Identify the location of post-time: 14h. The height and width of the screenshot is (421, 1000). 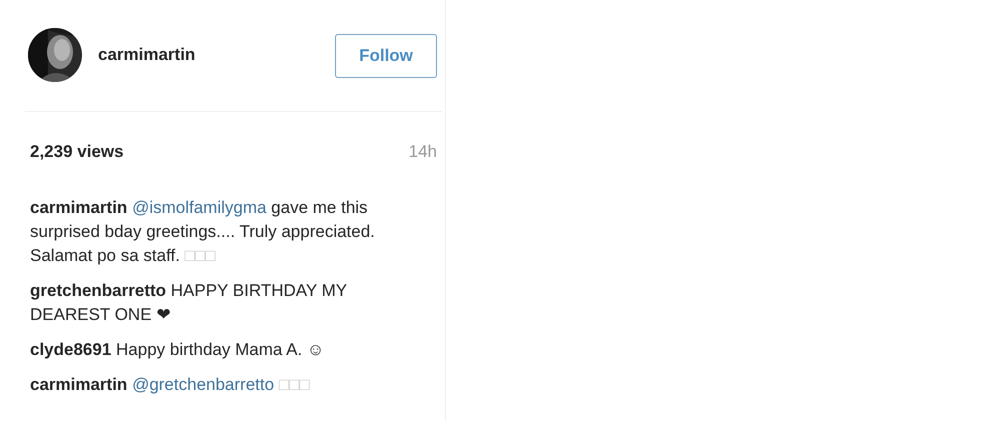
(422, 152).